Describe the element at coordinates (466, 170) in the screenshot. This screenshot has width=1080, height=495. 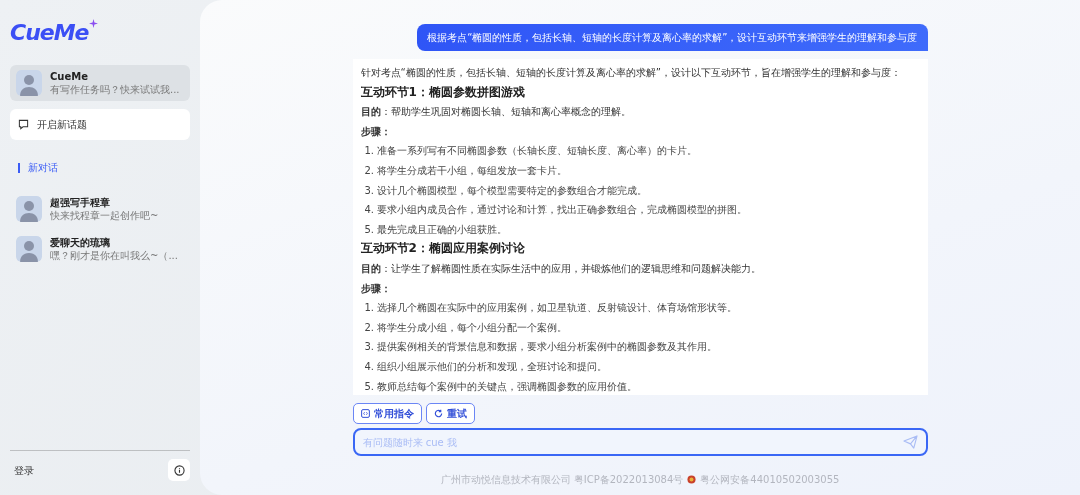
I see `step-text: 2. 将学生分成若干小组，每组发放一套卡片。` at that location.